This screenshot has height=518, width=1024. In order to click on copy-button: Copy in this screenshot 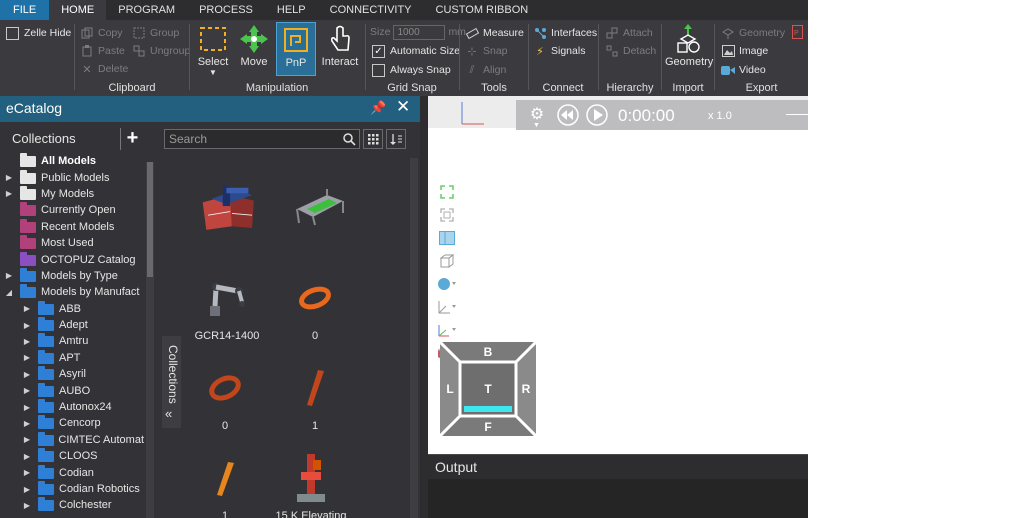, I will do `click(101, 33)`.